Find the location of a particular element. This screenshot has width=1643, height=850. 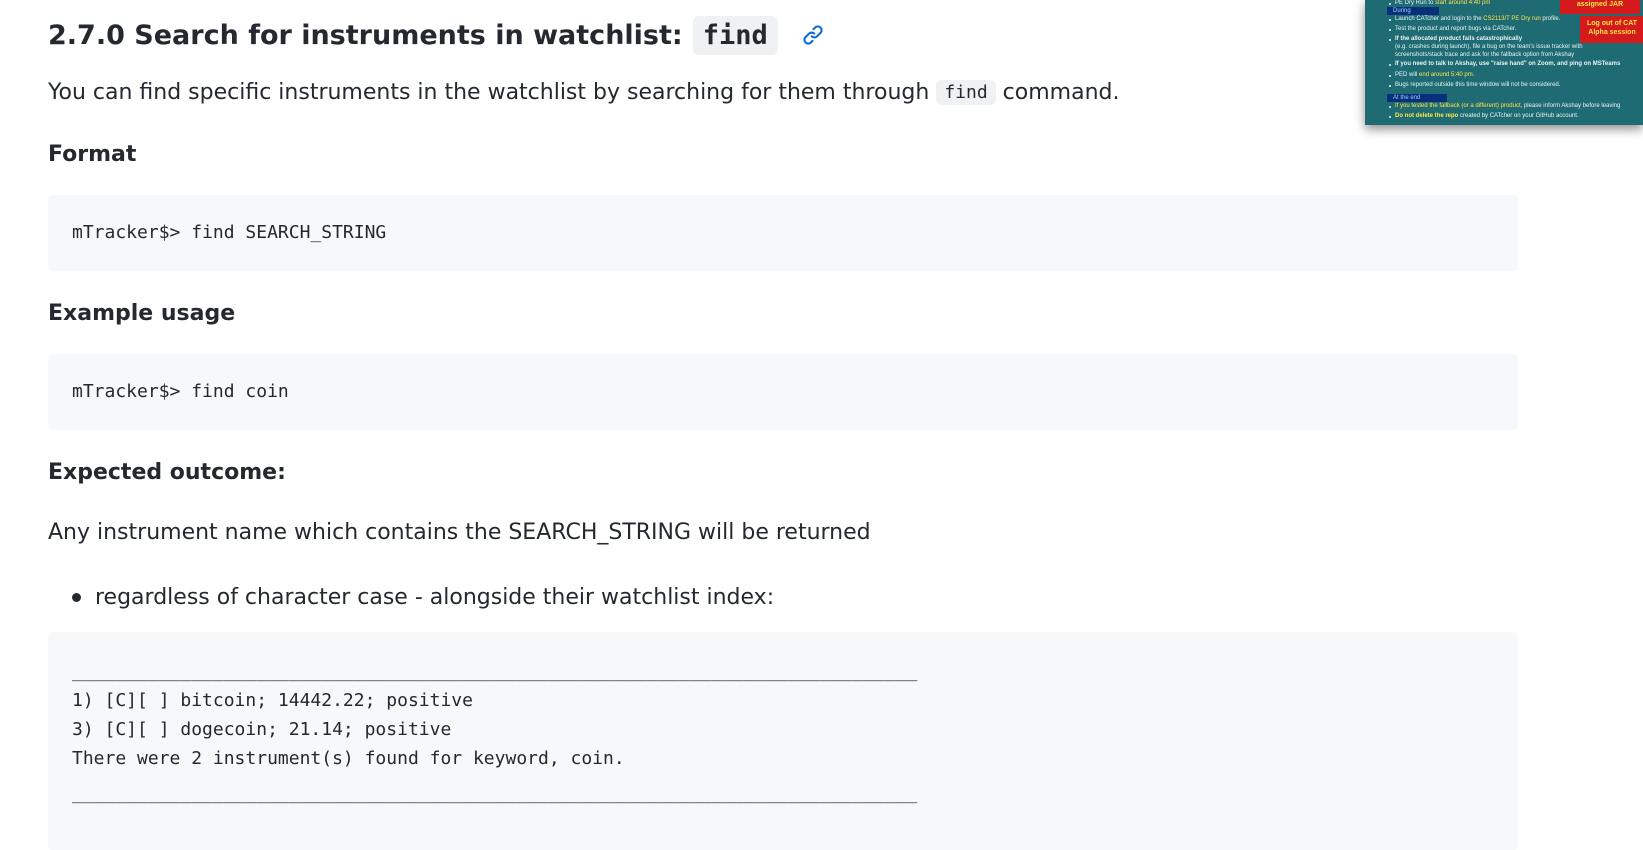

bullet-icon is located at coordinates (76, 597).